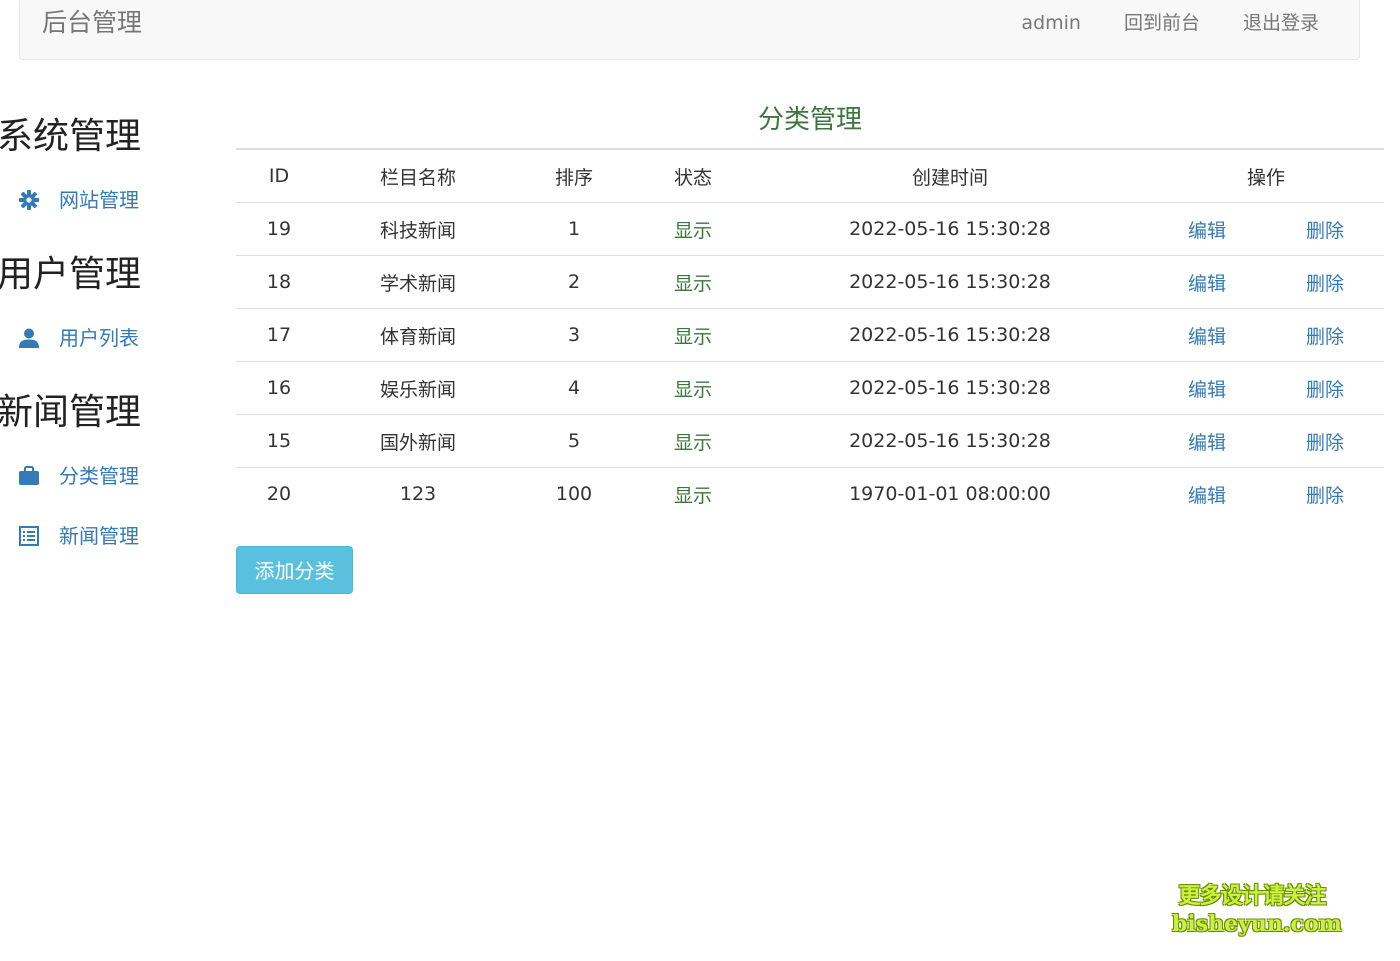 The image size is (1400, 961). I want to click on sidebar-item-label: 新闻管理, so click(99, 536).